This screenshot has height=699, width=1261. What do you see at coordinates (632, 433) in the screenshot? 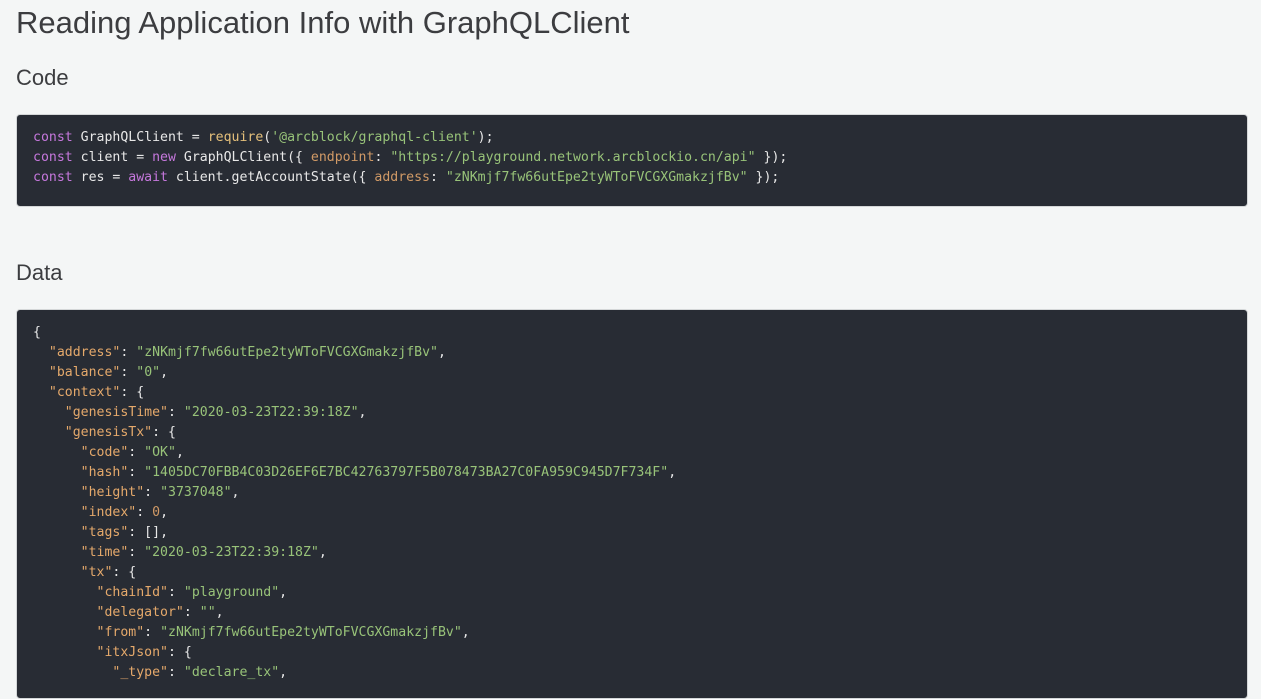
I see `json-line: "genesisTx": {` at bounding box center [632, 433].